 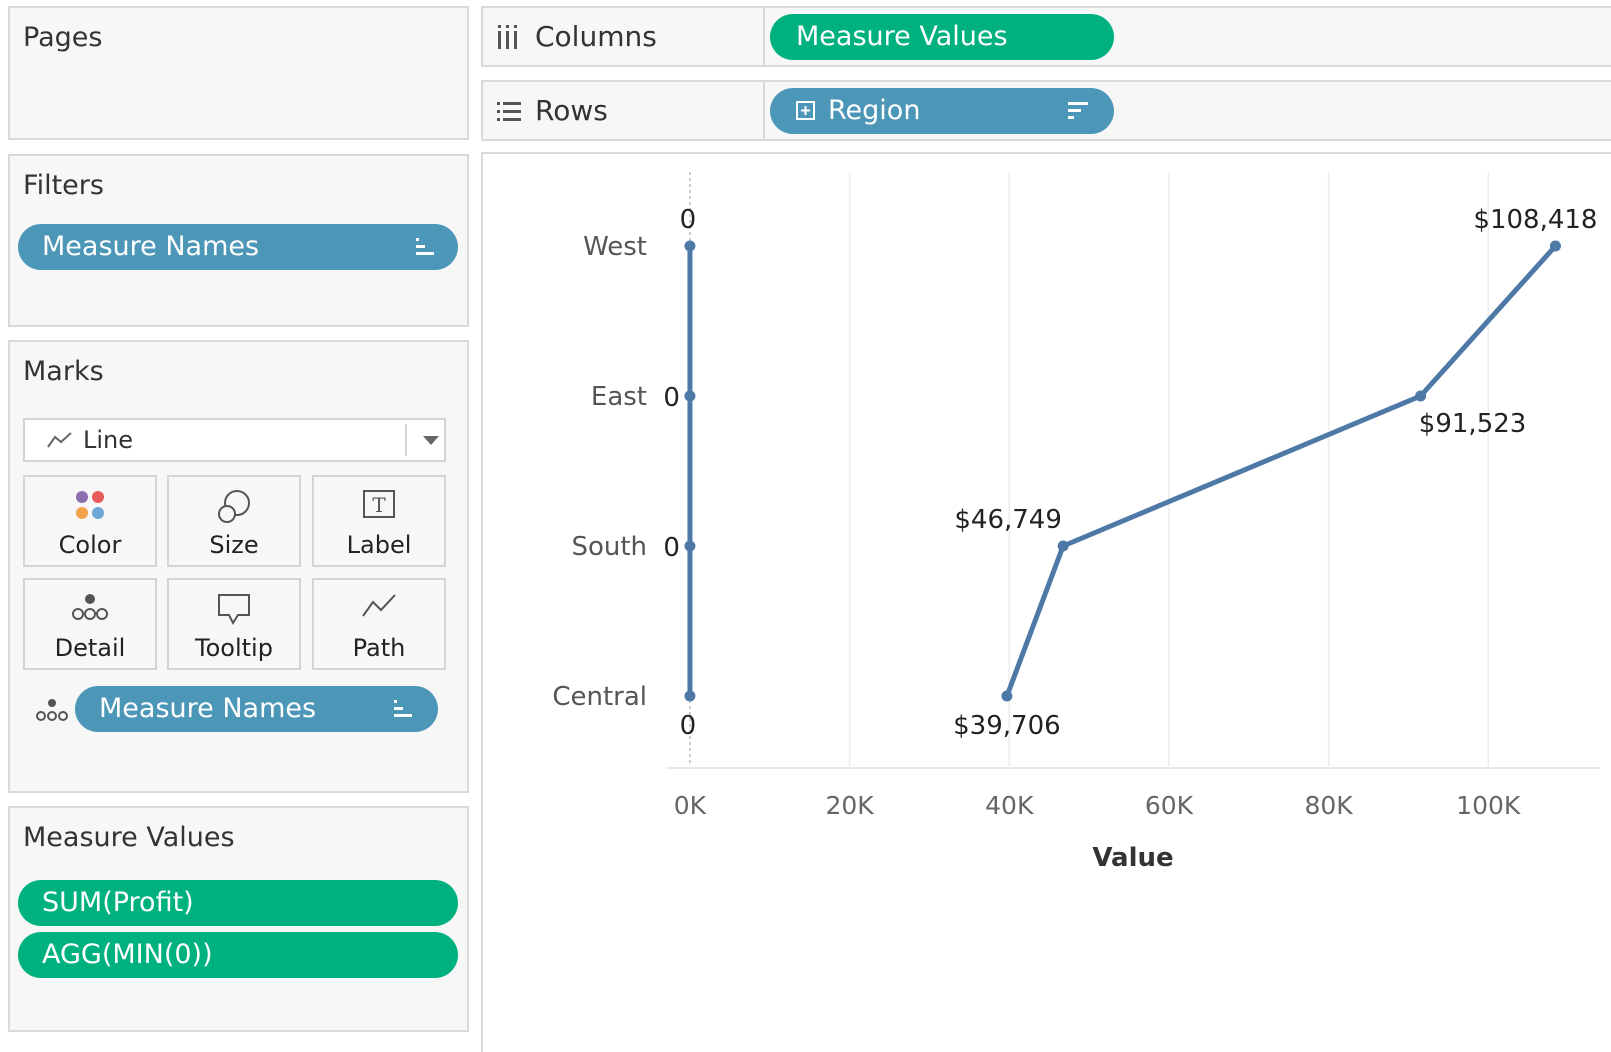 I want to click on sort-descending-icon, so click(x=1078, y=110).